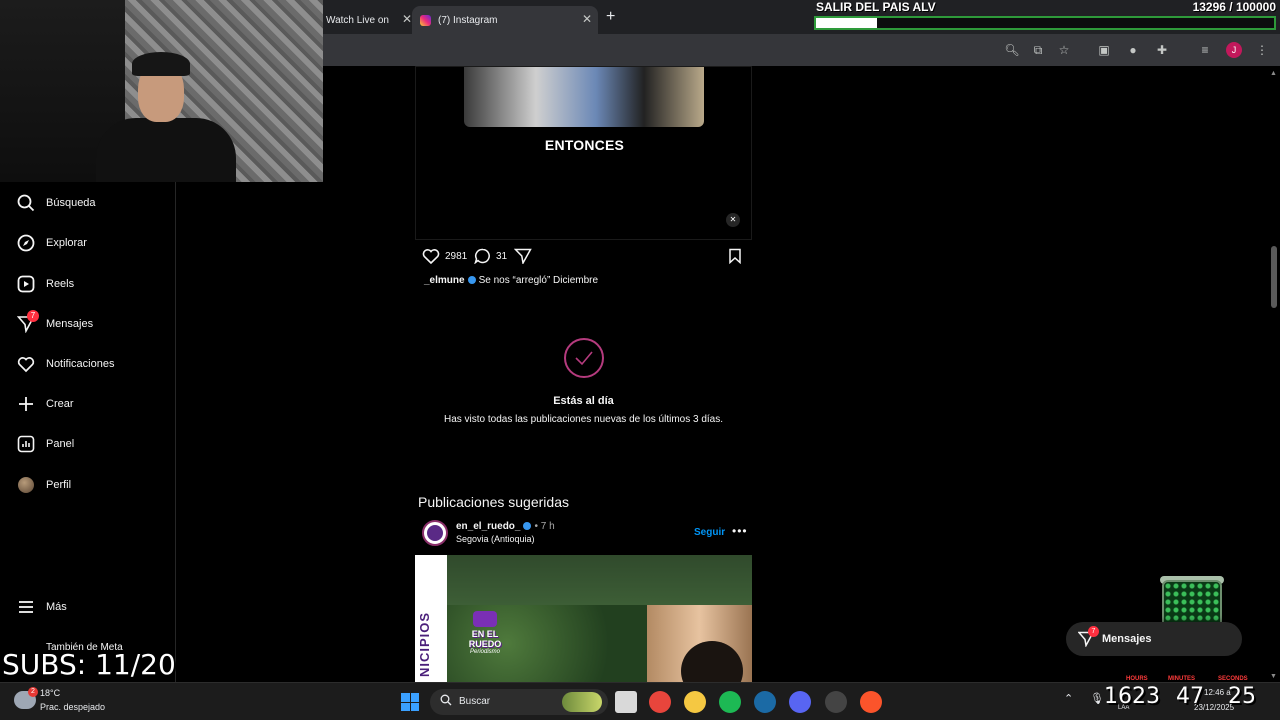 The width and height of the screenshot is (1280, 720). Describe the element at coordinates (1273, 73) in the screenshot. I see `scroll-up-icon: ▲` at that location.